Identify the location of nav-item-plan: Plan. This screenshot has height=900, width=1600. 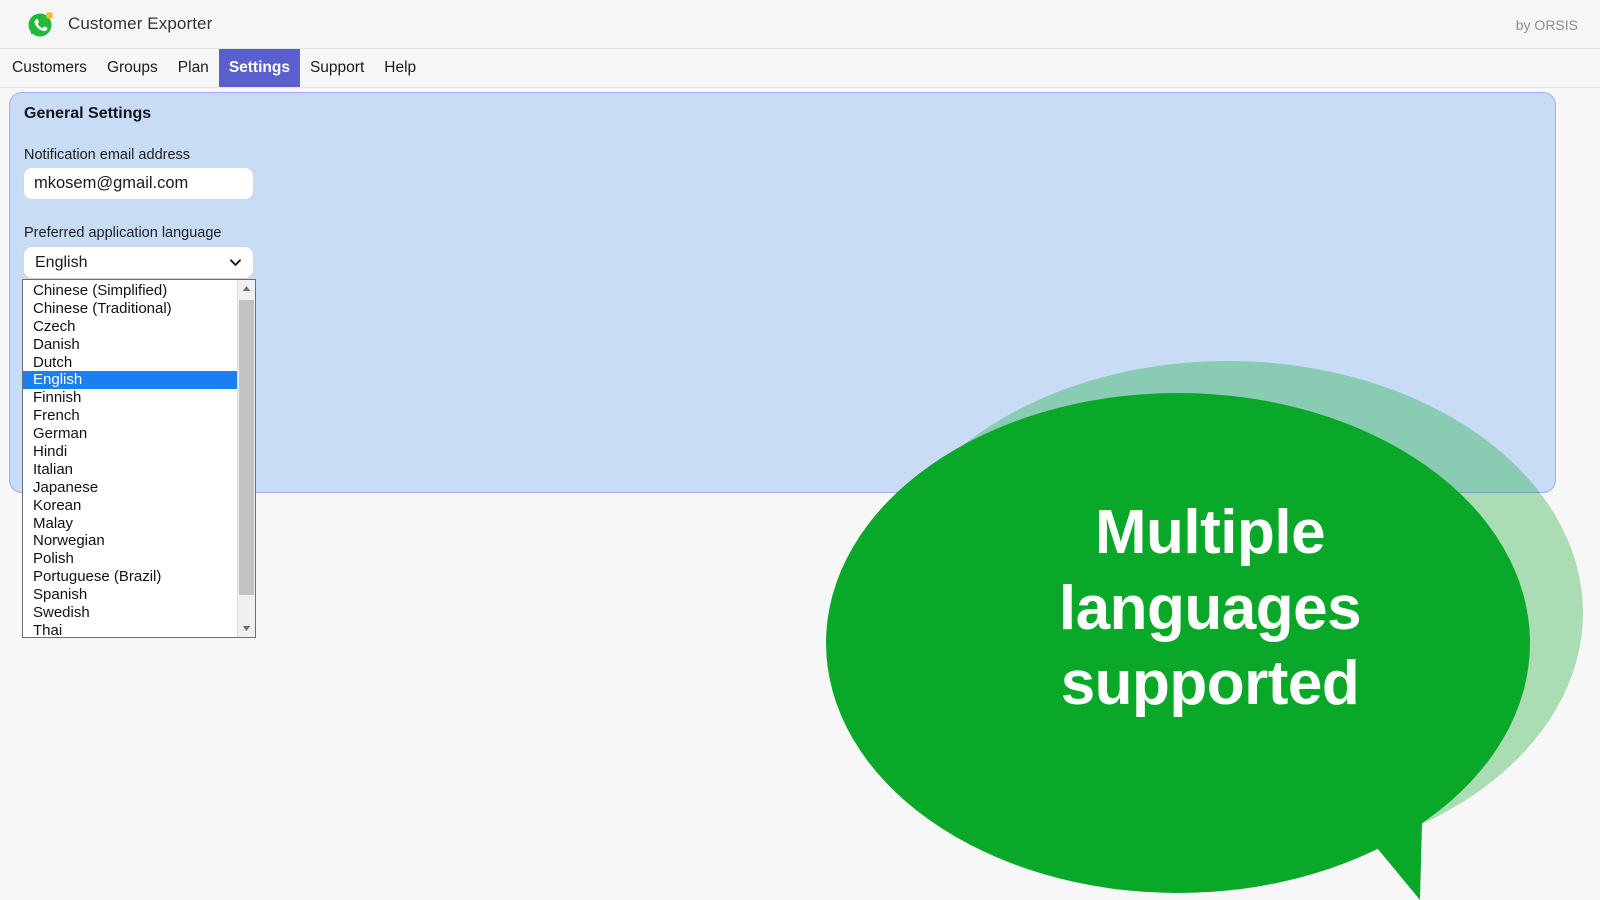
(193, 68).